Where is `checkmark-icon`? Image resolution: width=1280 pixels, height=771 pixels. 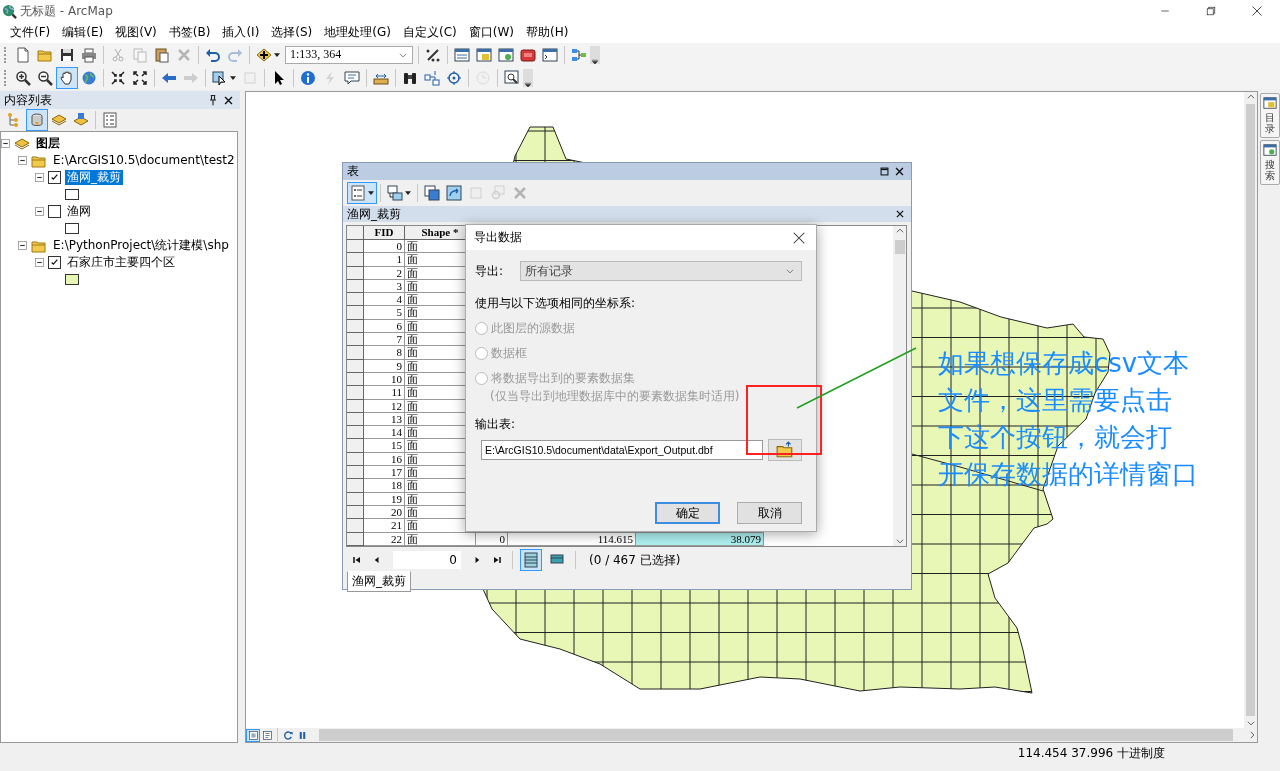 checkmark-icon is located at coordinates (54, 262).